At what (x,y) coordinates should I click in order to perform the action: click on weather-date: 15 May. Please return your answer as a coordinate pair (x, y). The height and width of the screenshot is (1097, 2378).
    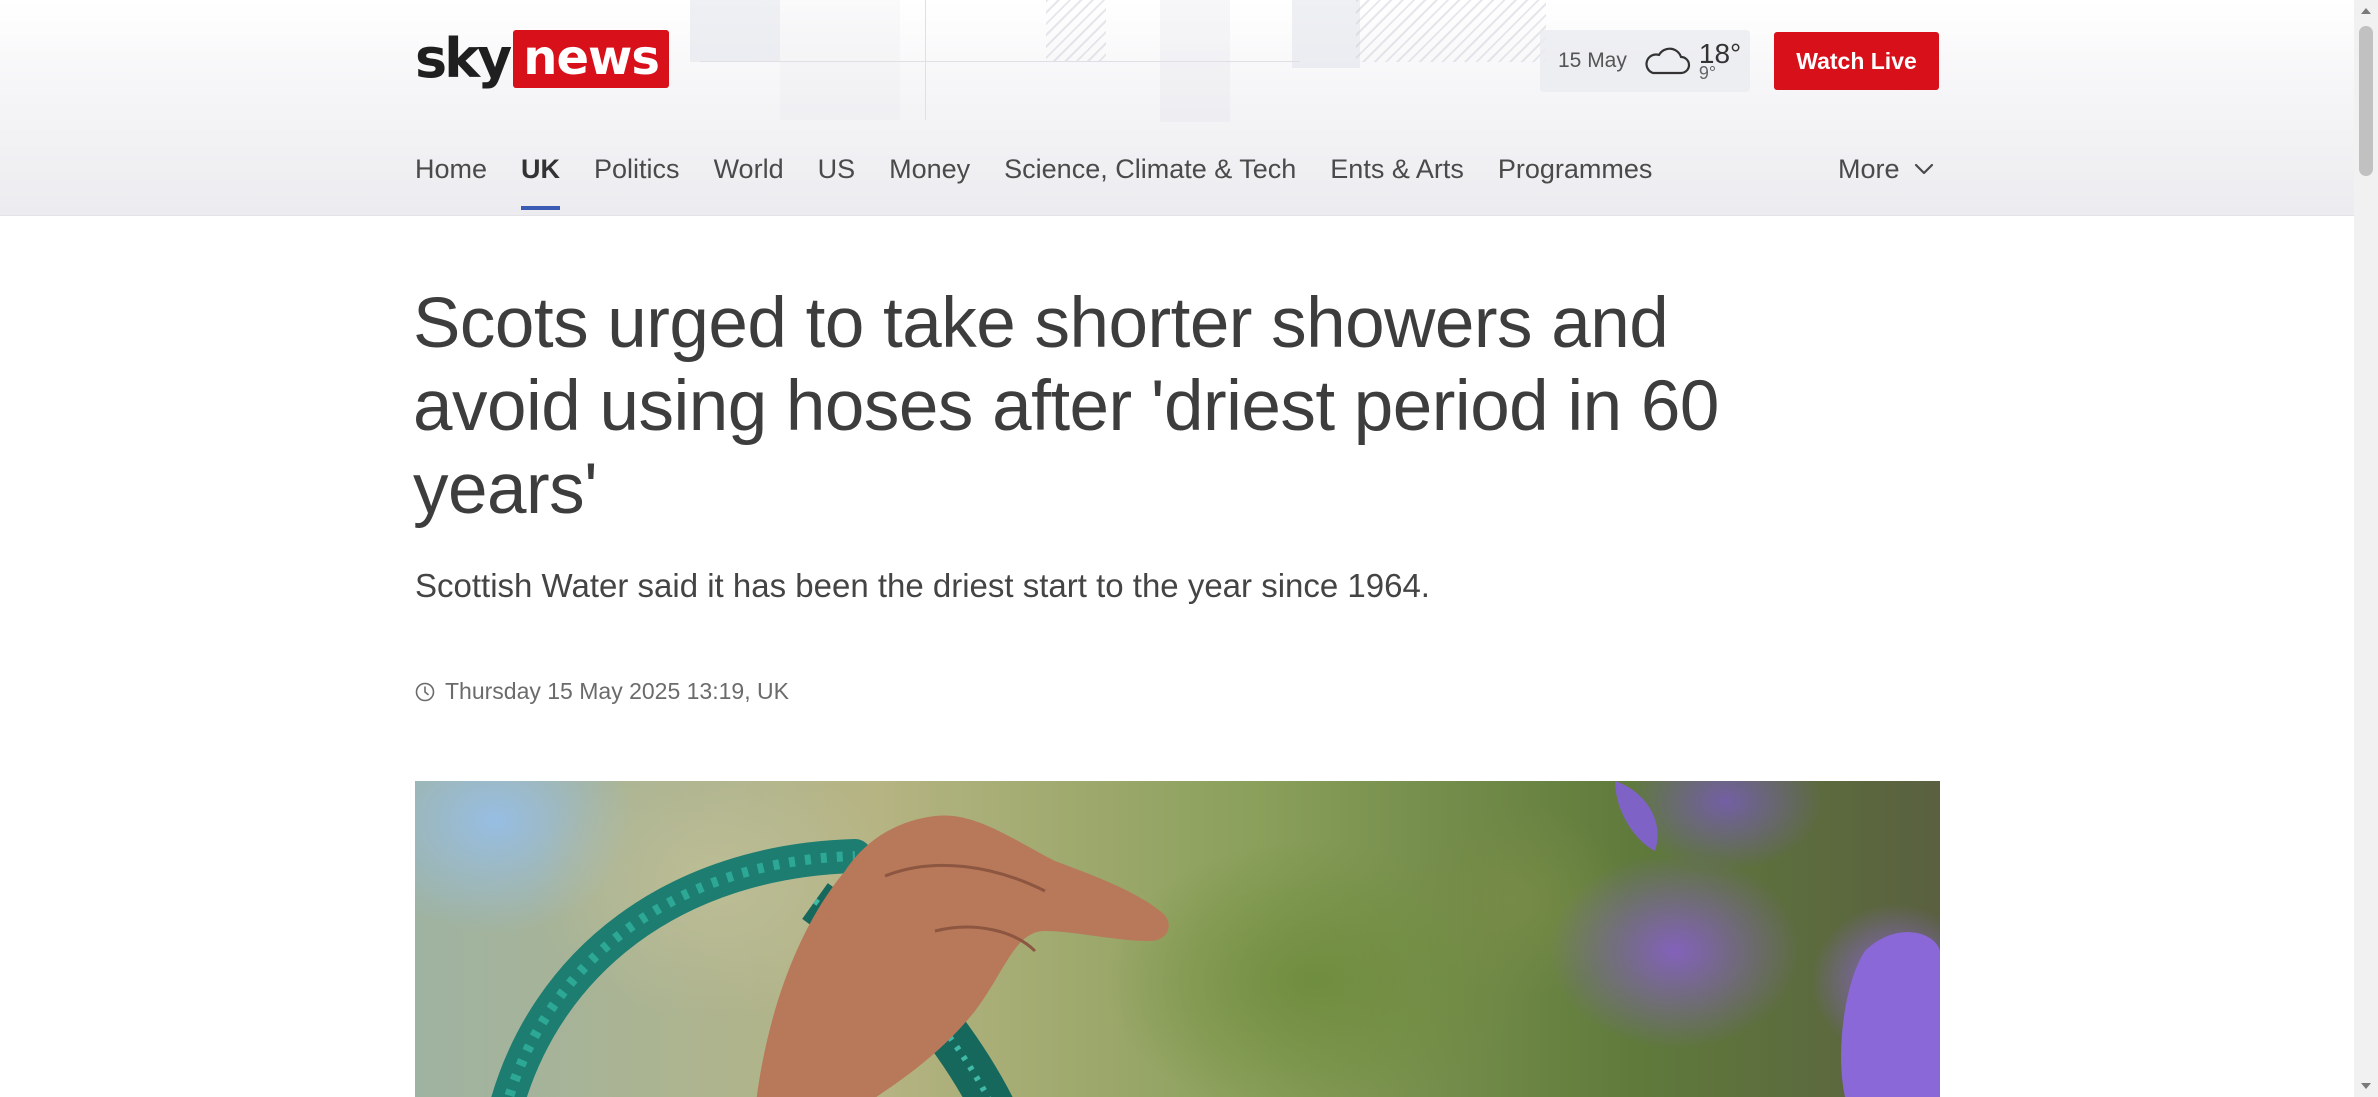
    Looking at the image, I should click on (1592, 60).